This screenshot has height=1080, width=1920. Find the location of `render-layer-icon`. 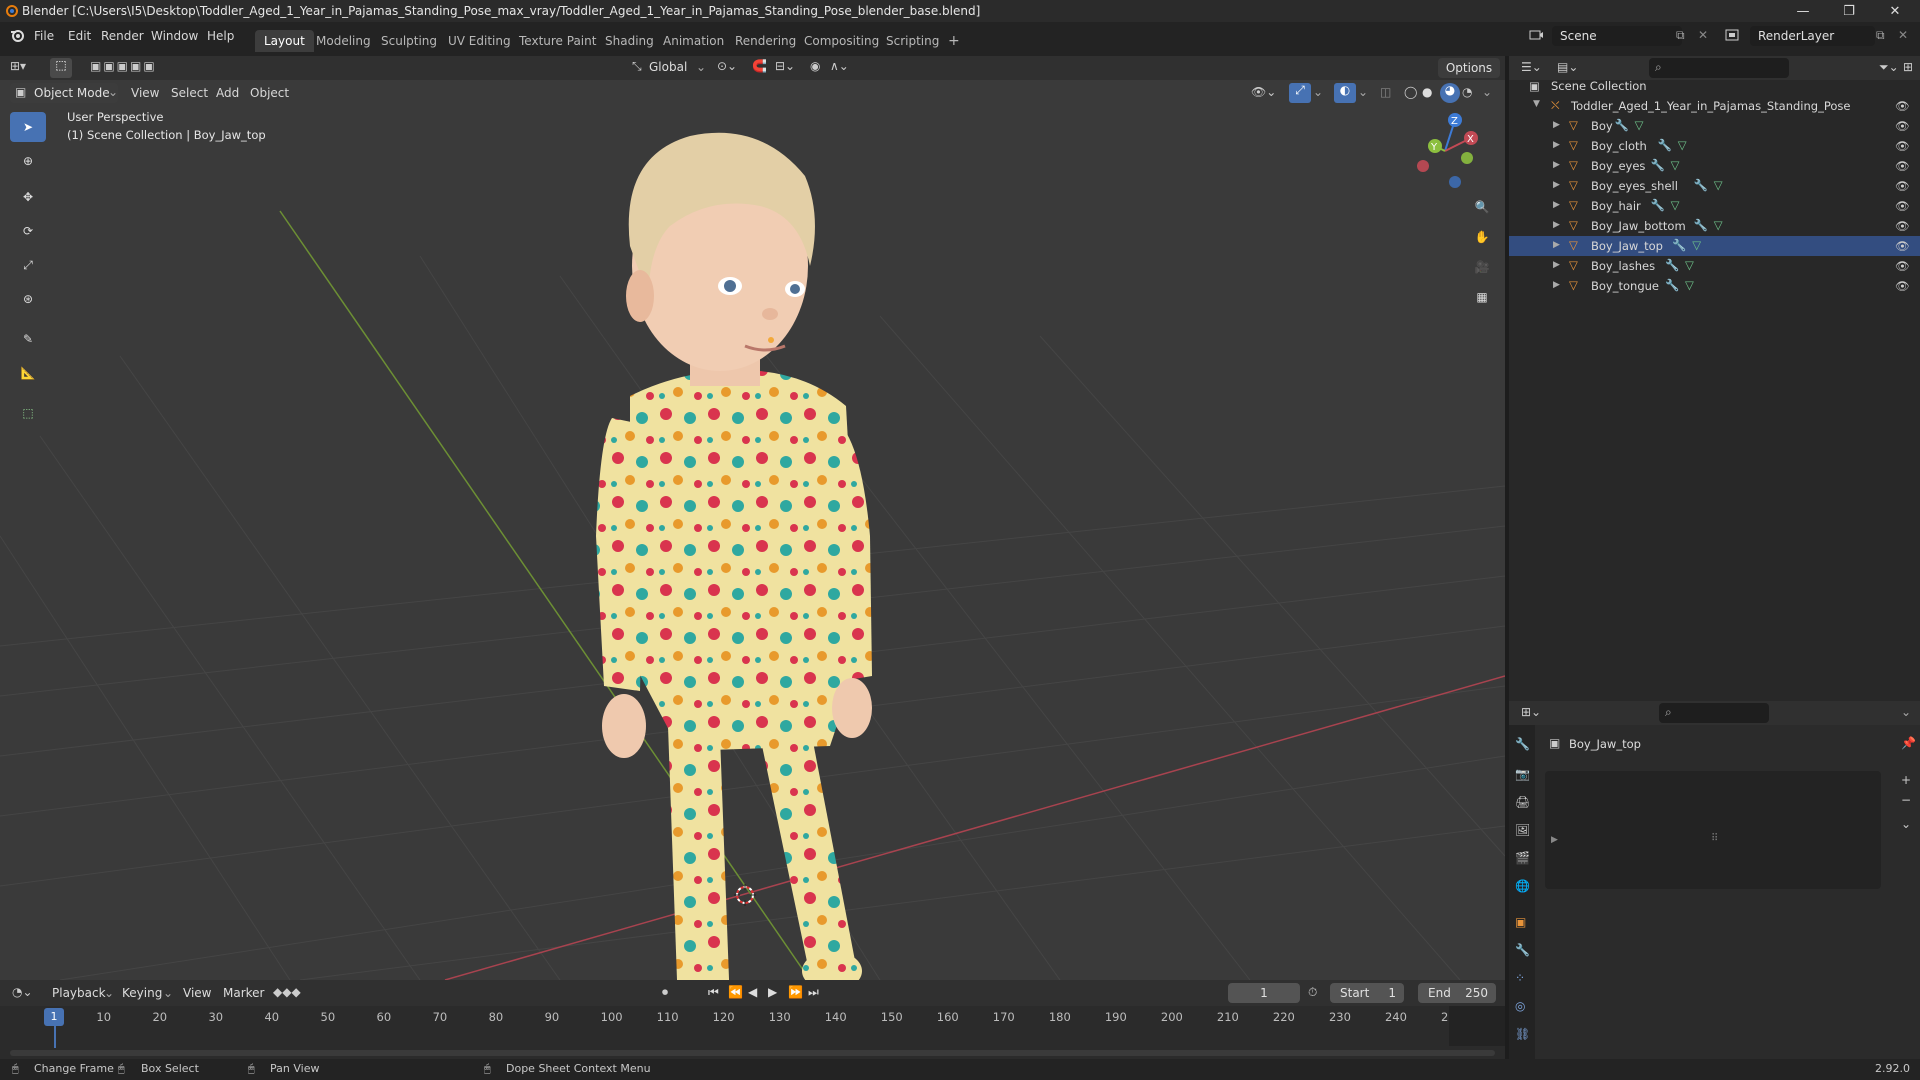

render-layer-icon is located at coordinates (1732, 35).